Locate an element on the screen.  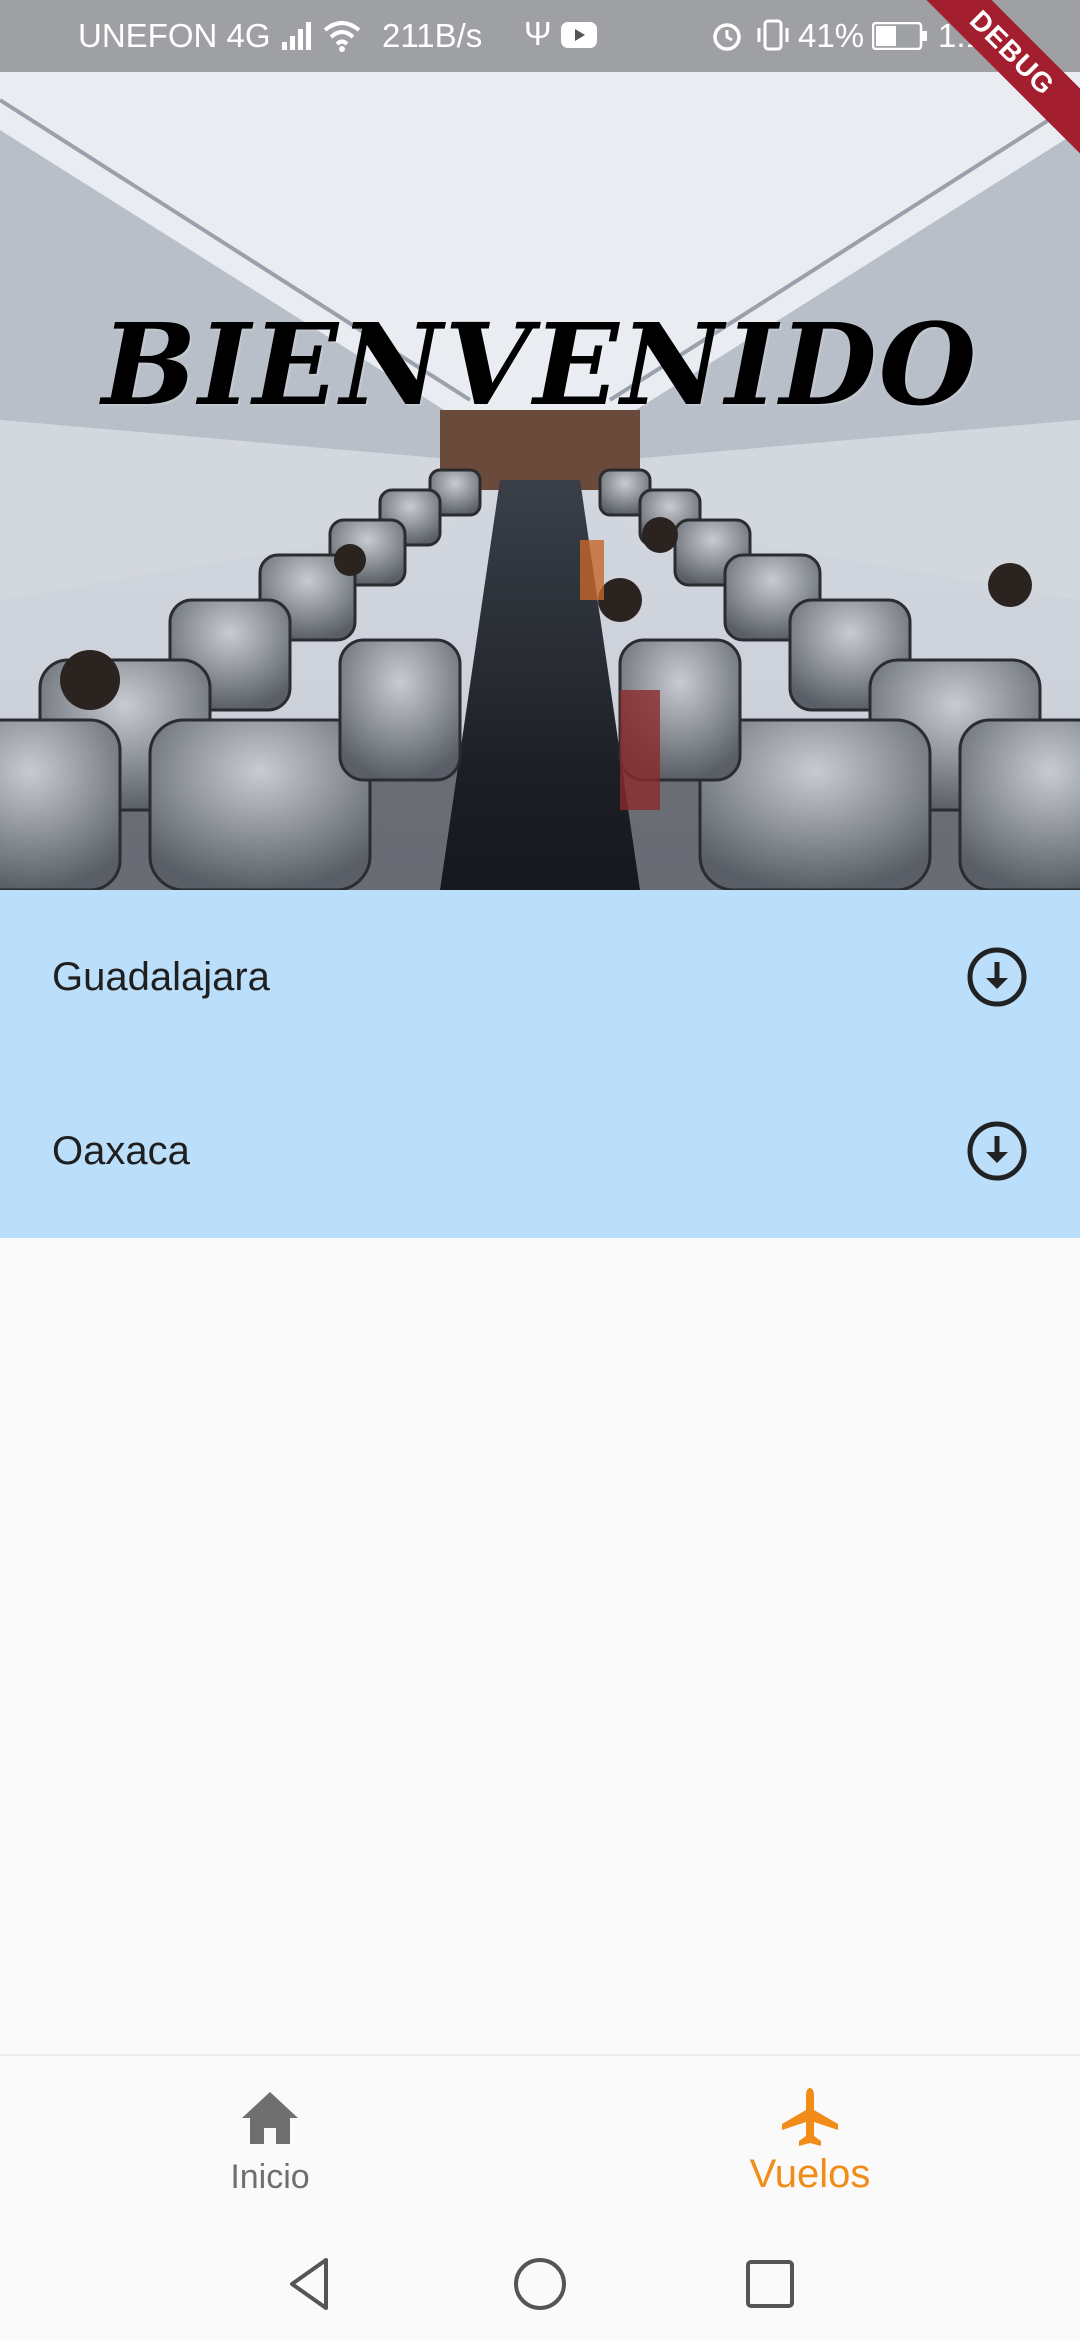
battery-percent: 41% is located at coordinates (831, 35).